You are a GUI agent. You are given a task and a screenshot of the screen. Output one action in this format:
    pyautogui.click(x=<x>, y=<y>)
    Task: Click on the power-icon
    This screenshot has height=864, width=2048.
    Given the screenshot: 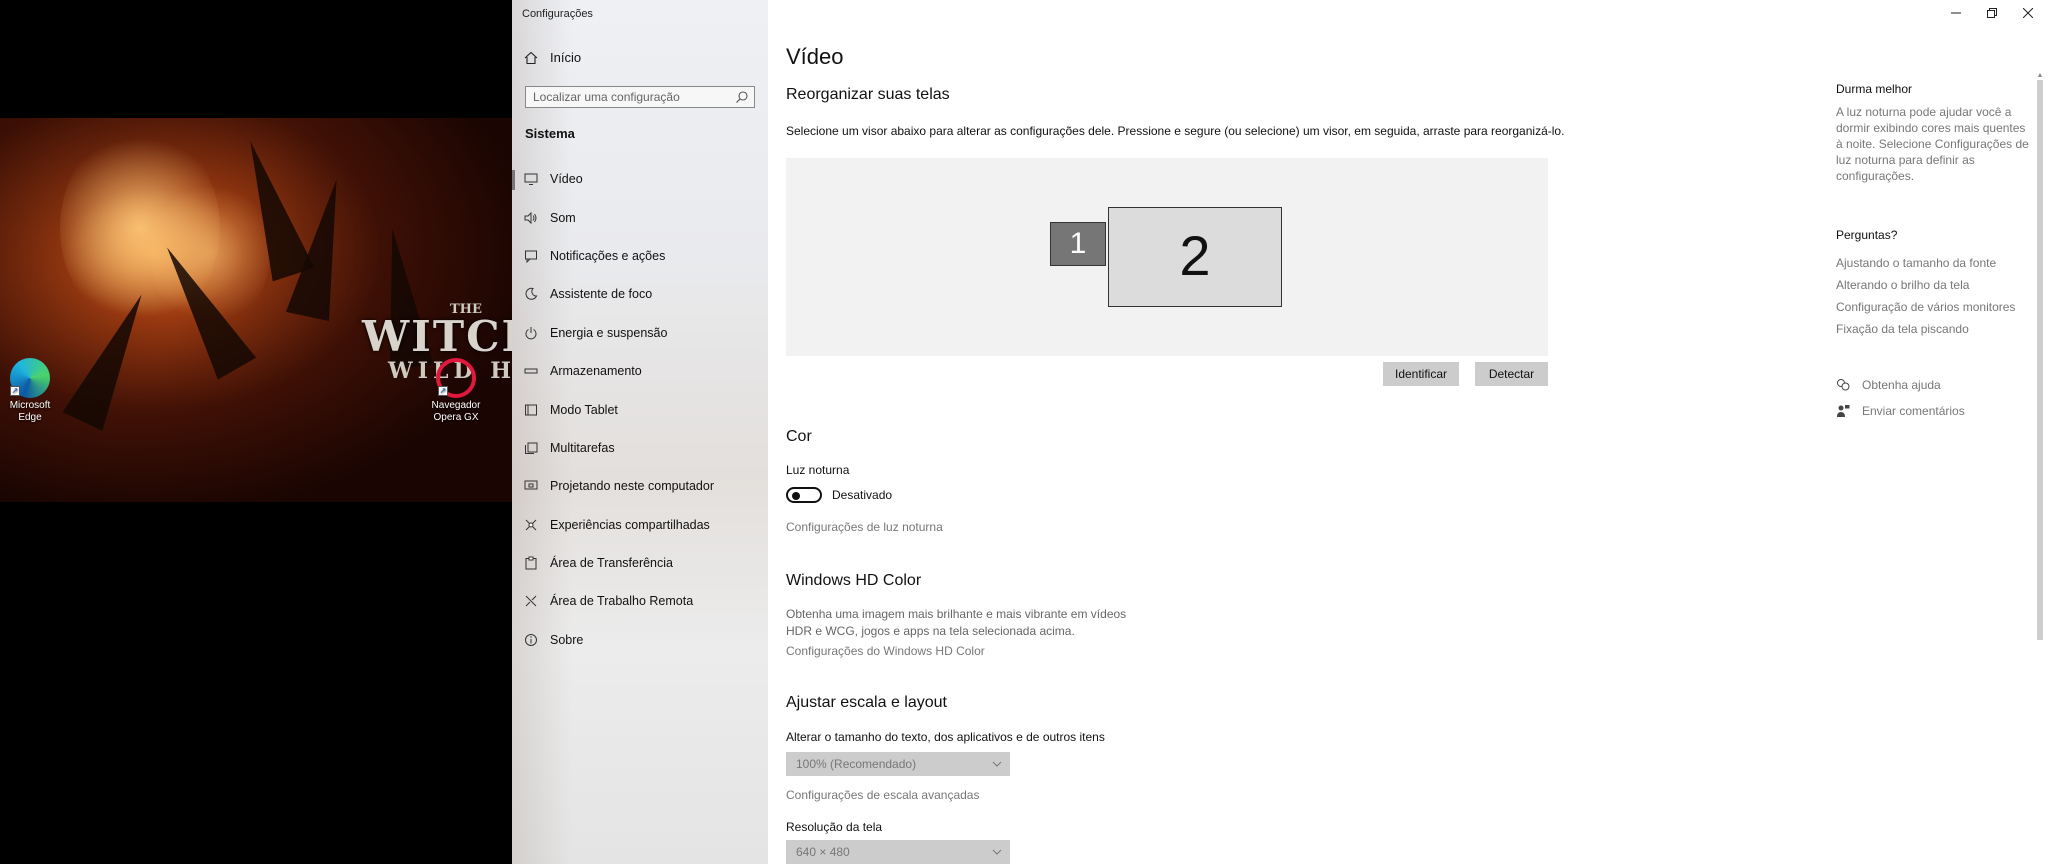 What is the action you would take?
    pyautogui.click(x=531, y=333)
    